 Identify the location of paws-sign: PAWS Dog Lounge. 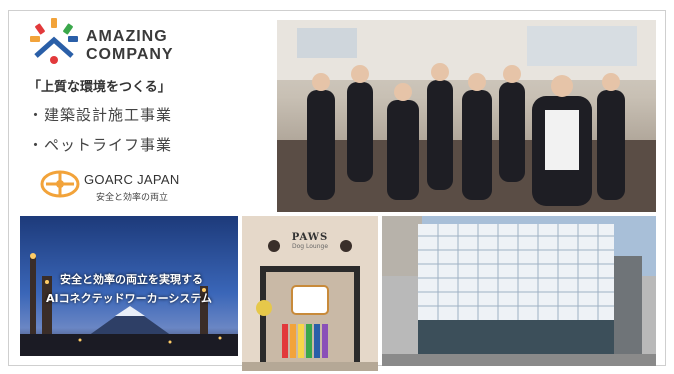
(310, 249).